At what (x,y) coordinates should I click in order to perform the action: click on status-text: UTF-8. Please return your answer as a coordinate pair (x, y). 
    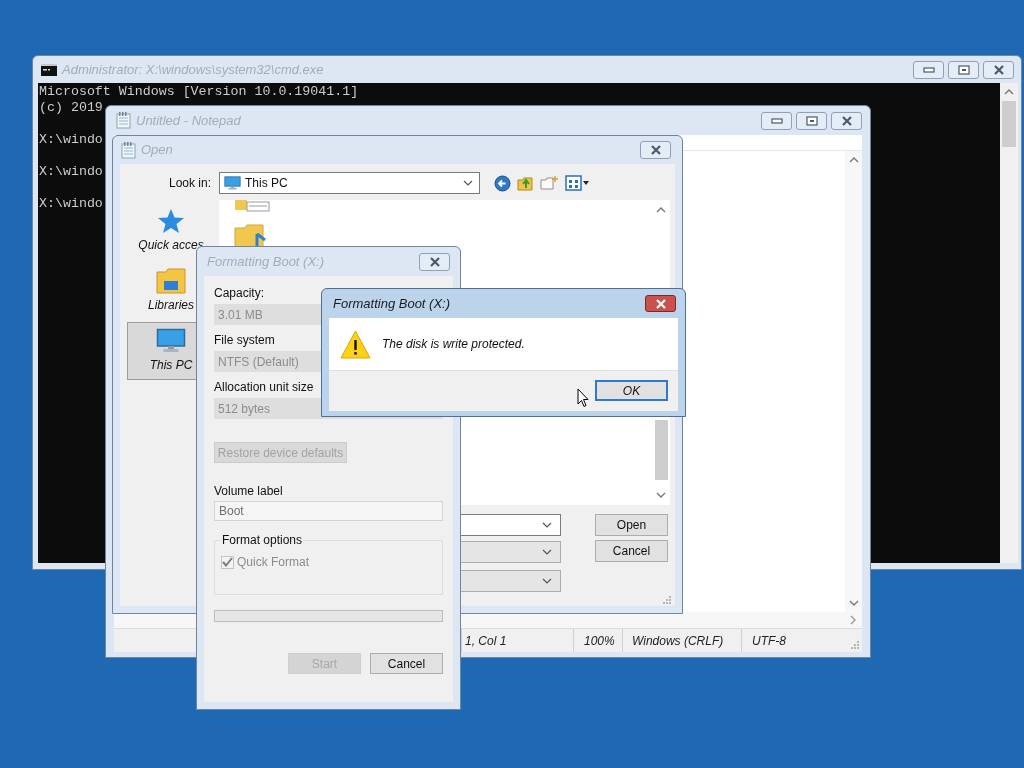
    Looking at the image, I should click on (769, 641).